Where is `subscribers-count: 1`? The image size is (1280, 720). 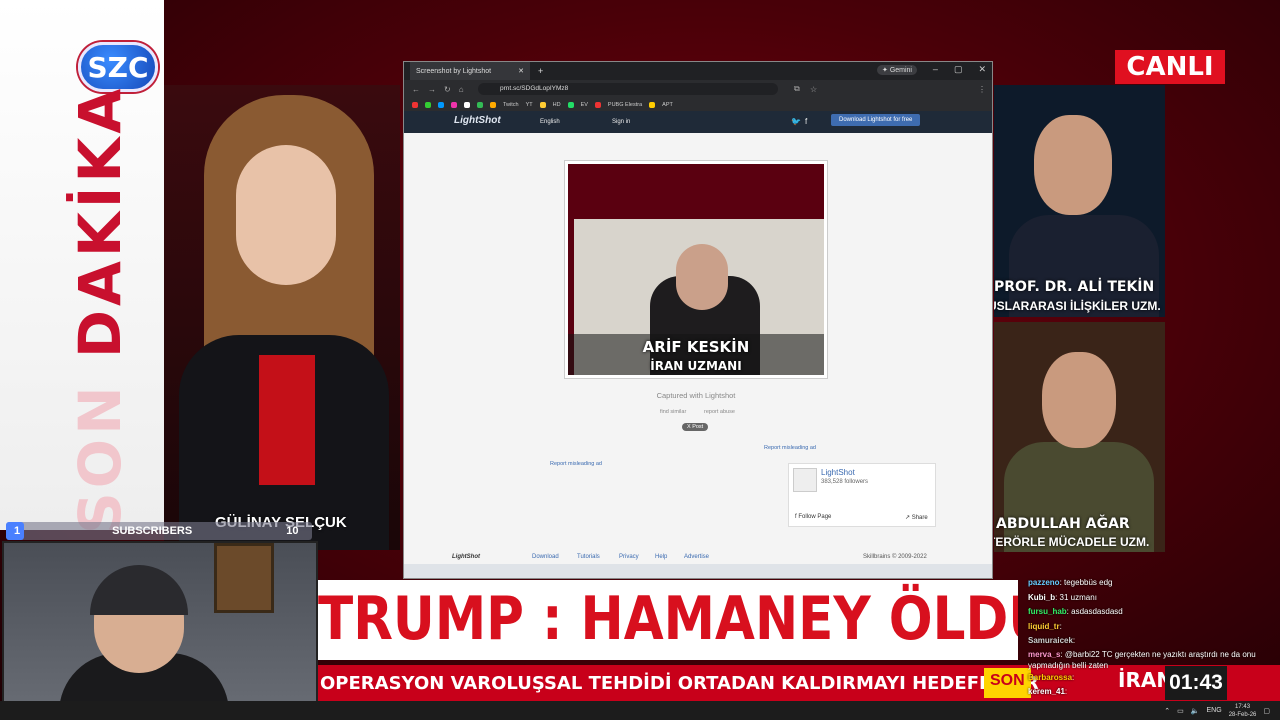 subscribers-count: 1 is located at coordinates (17, 531).